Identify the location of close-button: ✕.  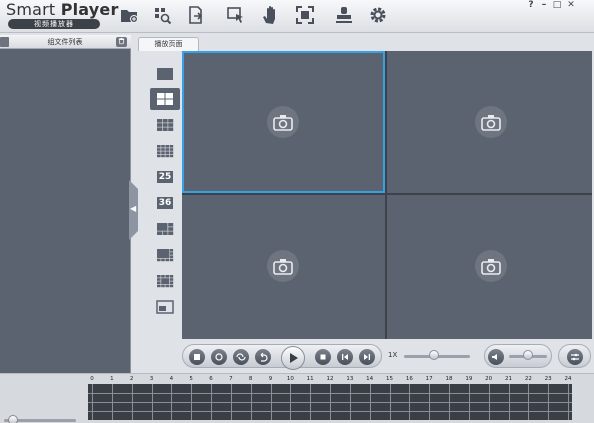
(571, 5).